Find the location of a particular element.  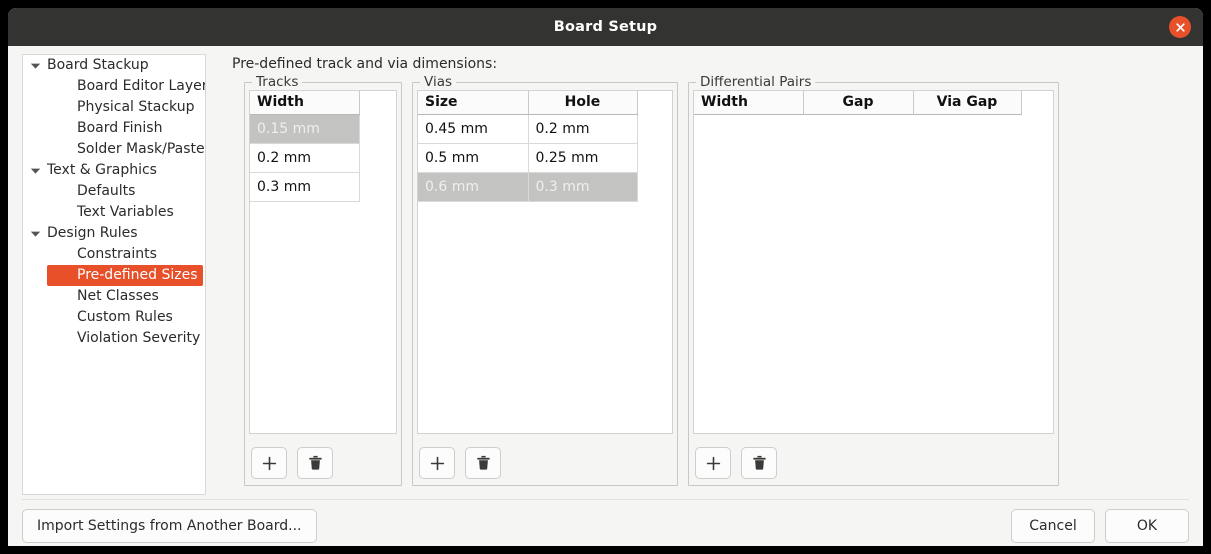

sidebar-item-label: Text & Graphics is located at coordinates (102, 170).